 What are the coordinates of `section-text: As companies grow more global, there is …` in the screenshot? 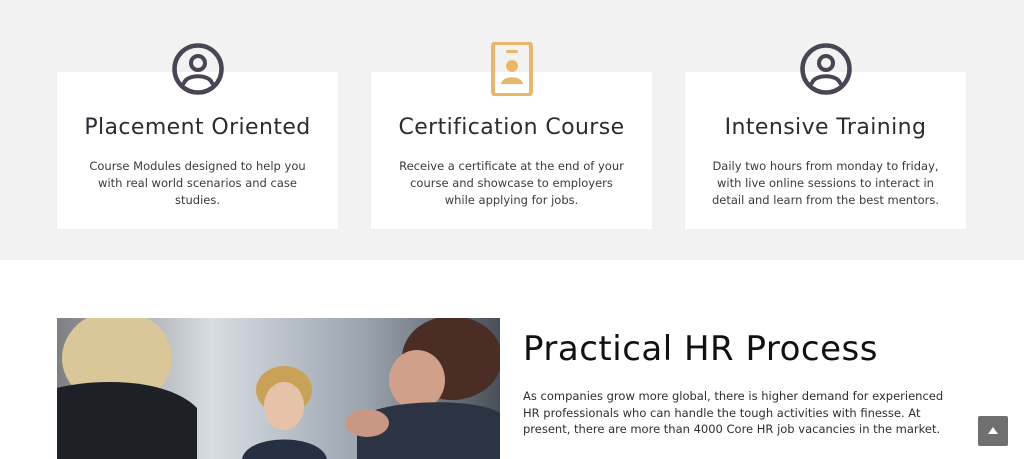 It's located at (733, 412).